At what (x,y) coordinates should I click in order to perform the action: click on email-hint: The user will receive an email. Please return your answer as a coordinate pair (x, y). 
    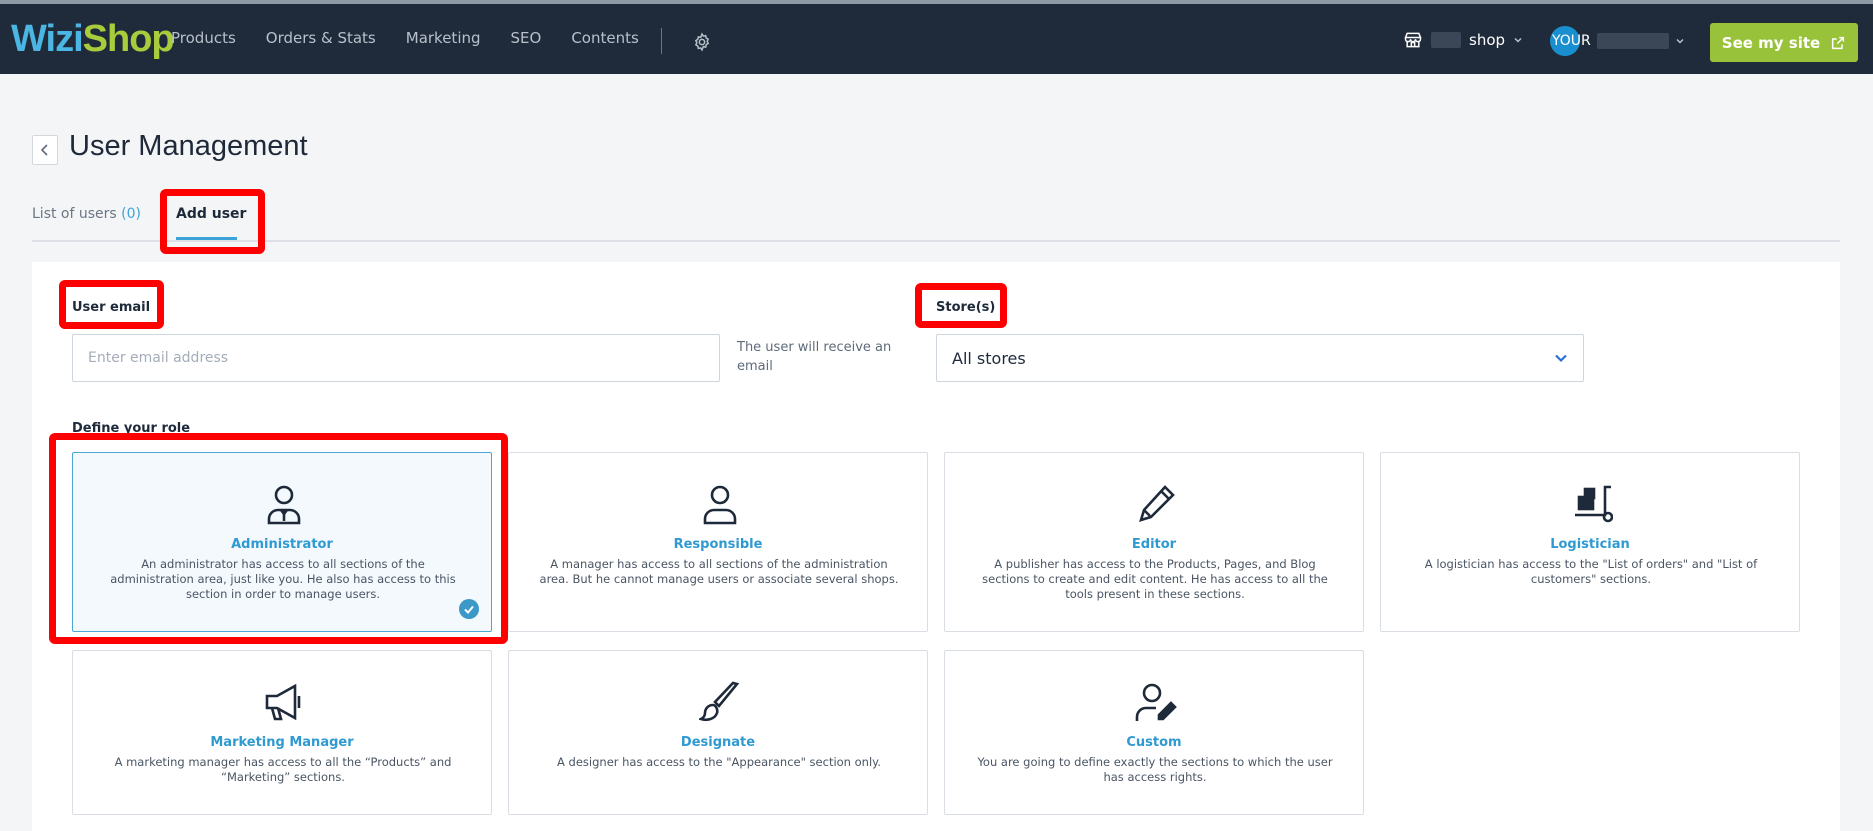
    Looking at the image, I should click on (814, 357).